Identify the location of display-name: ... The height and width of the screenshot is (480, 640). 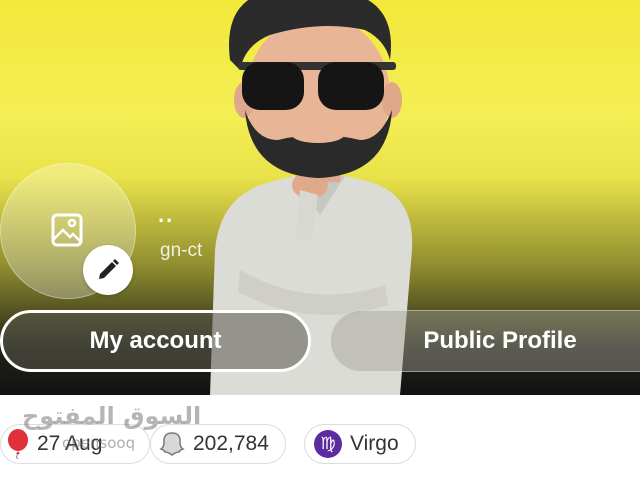
(166, 214).